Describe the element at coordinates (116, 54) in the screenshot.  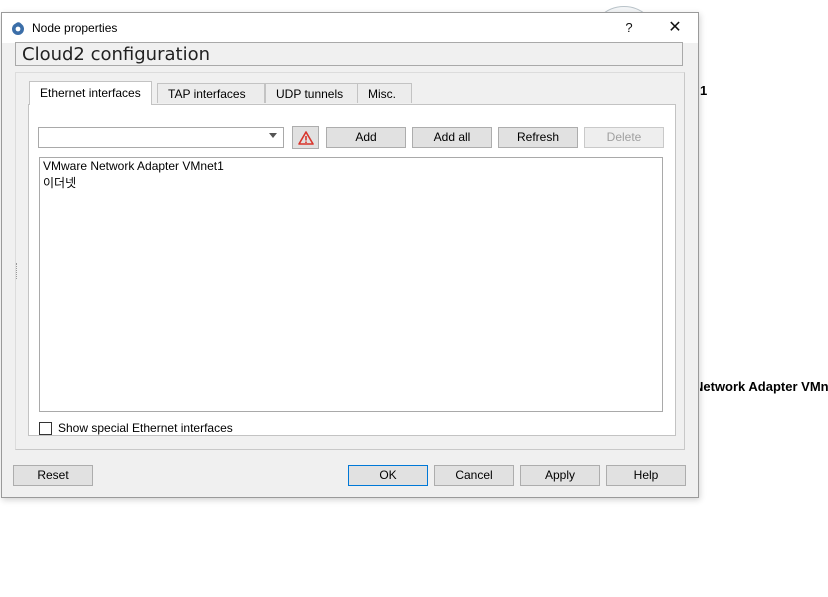
I see `page-title: Cloud2 configuration` at that location.